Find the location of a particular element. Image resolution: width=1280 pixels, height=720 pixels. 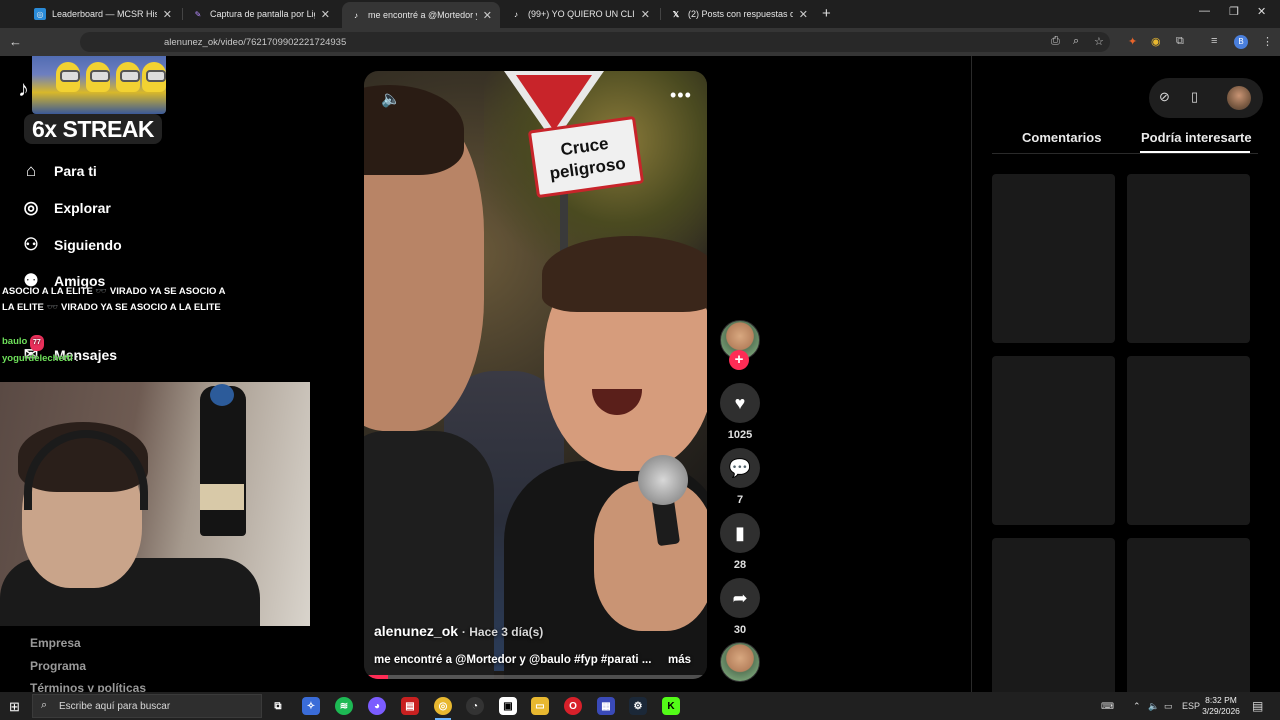

extension-icon: ✦ is located at coordinates (1132, 41).